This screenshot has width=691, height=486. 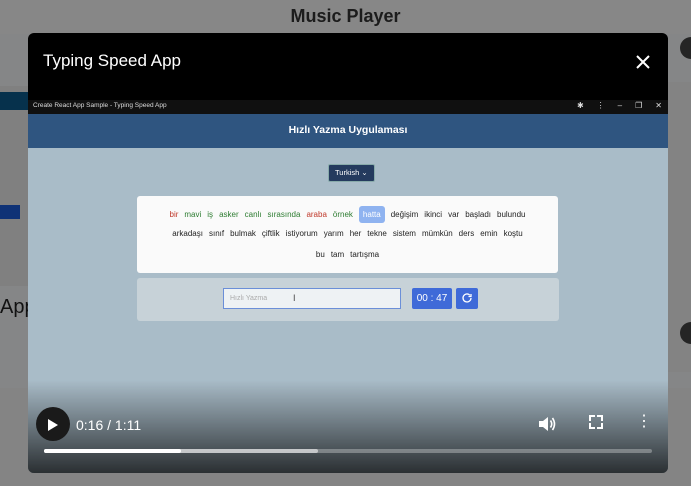 What do you see at coordinates (511, 214) in the screenshot?
I see `word-pending: bulundu` at bounding box center [511, 214].